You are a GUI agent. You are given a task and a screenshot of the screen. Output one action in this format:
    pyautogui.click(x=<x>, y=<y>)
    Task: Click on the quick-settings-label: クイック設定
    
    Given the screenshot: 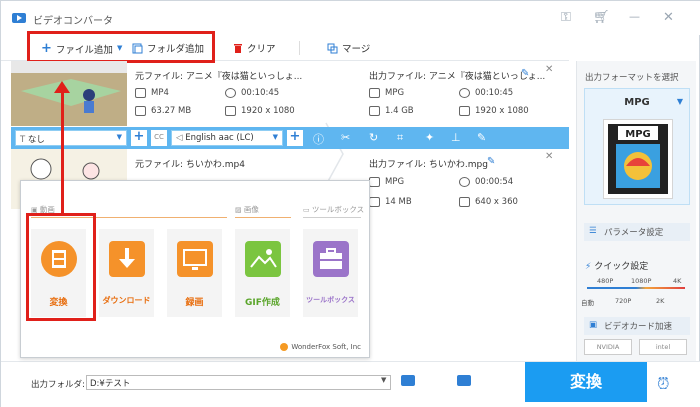 What is the action you would take?
    pyautogui.click(x=621, y=267)
    